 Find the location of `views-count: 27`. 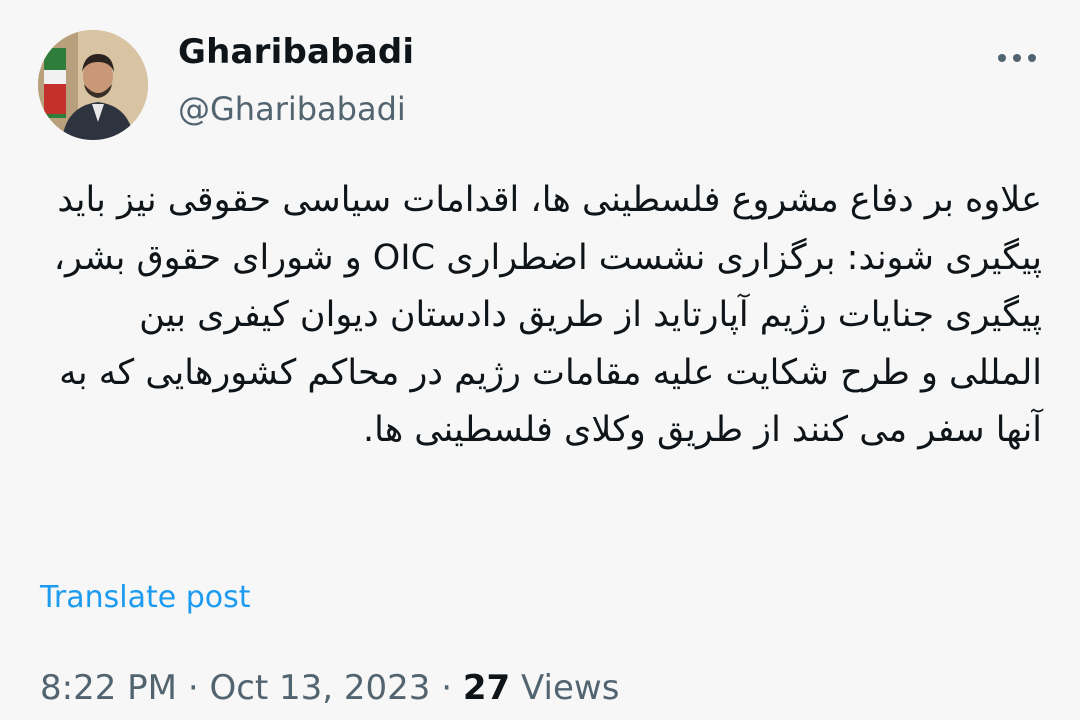

views-count: 27 is located at coordinates (486, 688).